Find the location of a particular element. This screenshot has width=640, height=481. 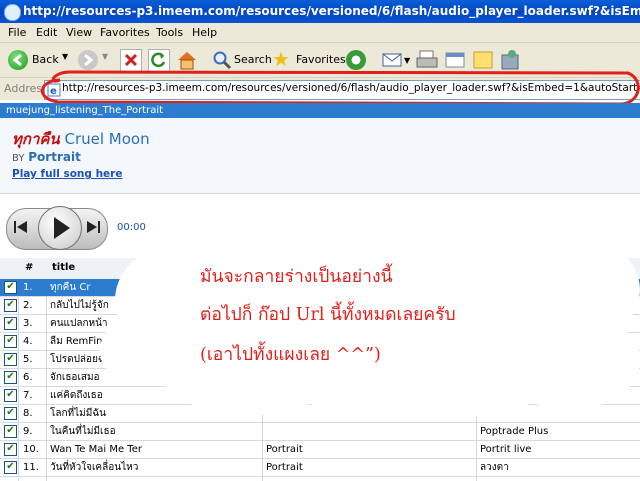

previous-track-icon is located at coordinates (20, 227).